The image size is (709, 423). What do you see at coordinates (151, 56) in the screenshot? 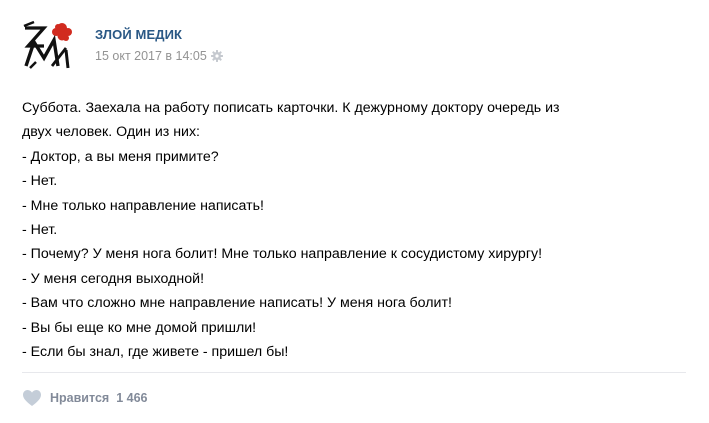
I see `post-date: 15 окт 2017 в 14:05` at bounding box center [151, 56].